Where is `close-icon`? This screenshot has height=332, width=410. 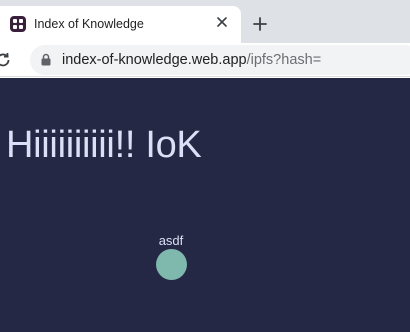 close-icon is located at coordinates (222, 22).